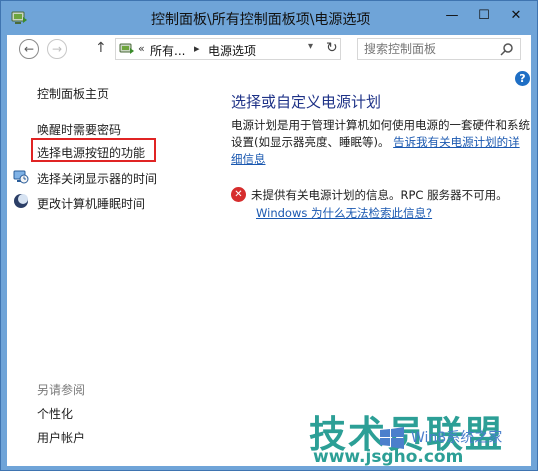  I want to click on control-panel-icon, so click(126, 48).